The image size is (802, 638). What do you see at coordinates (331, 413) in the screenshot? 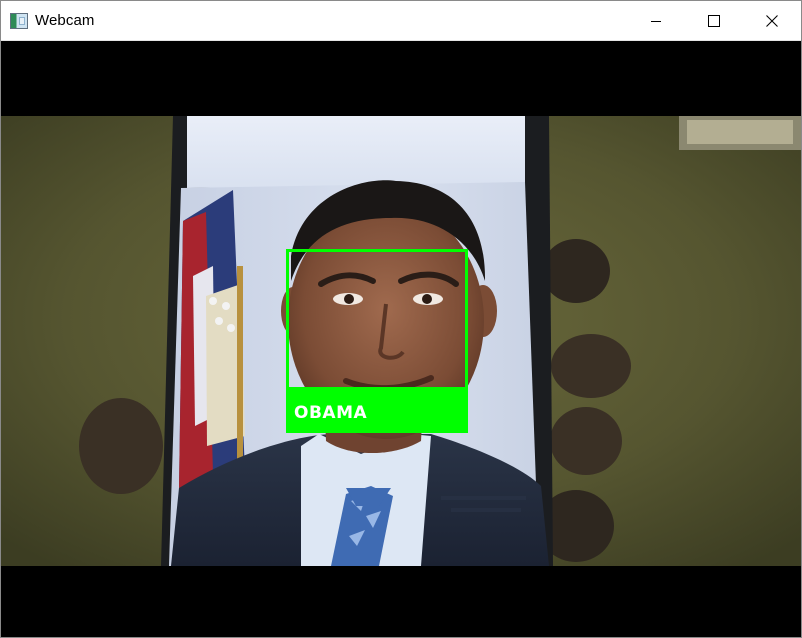
I see `face-label-text: OBAMA` at bounding box center [331, 413].